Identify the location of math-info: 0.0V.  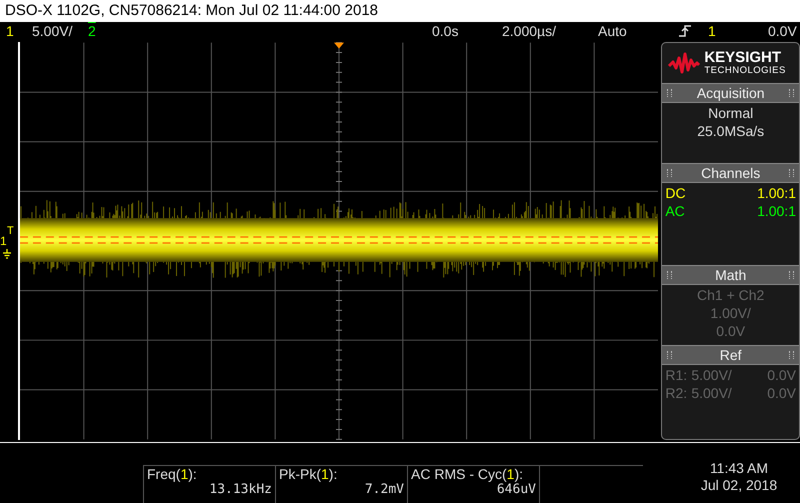
(731, 331).